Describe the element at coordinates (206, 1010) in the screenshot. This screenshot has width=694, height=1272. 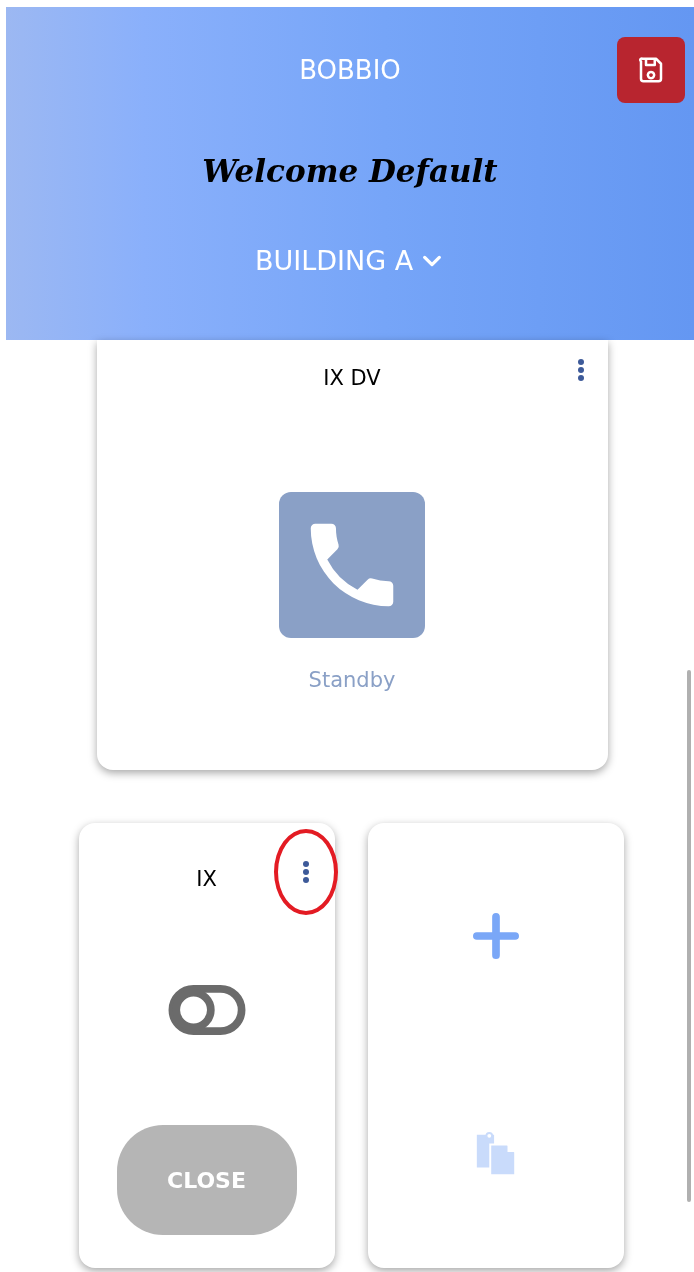
I see `toggle-icon` at that location.